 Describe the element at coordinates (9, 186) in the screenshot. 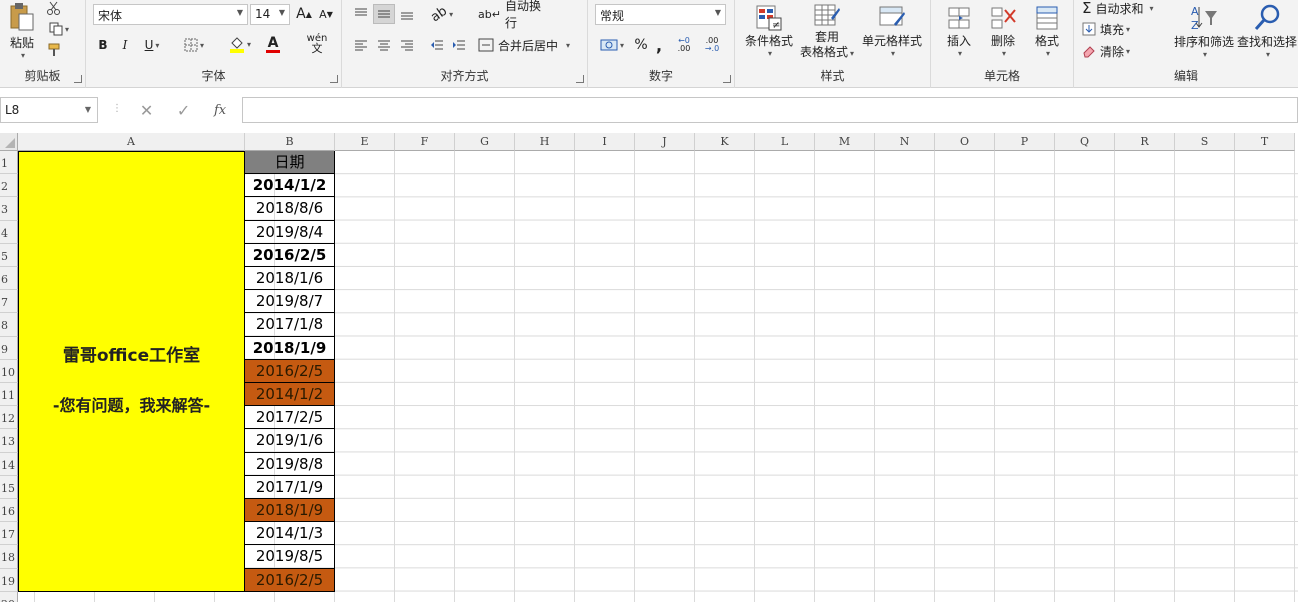

I see `row-header: 2` at that location.